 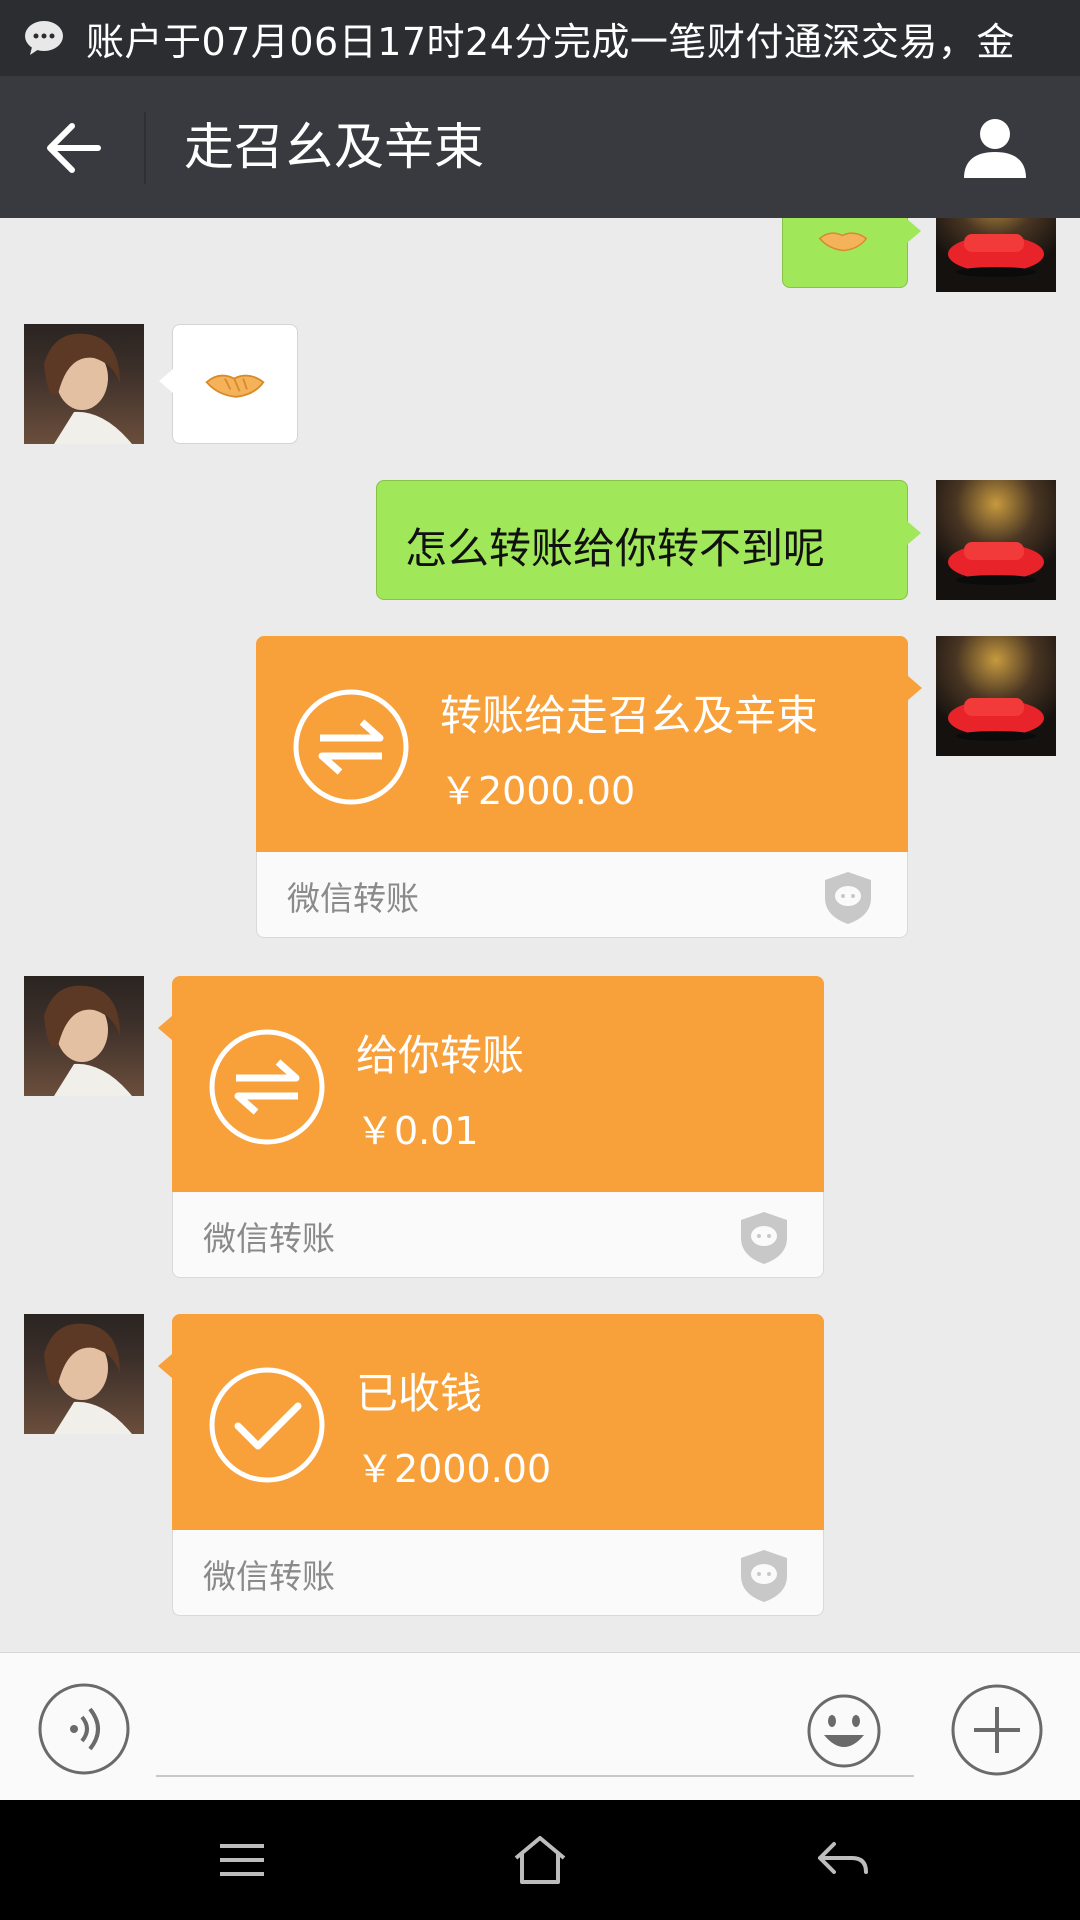 I want to click on return-icon, so click(x=842, y=1860).